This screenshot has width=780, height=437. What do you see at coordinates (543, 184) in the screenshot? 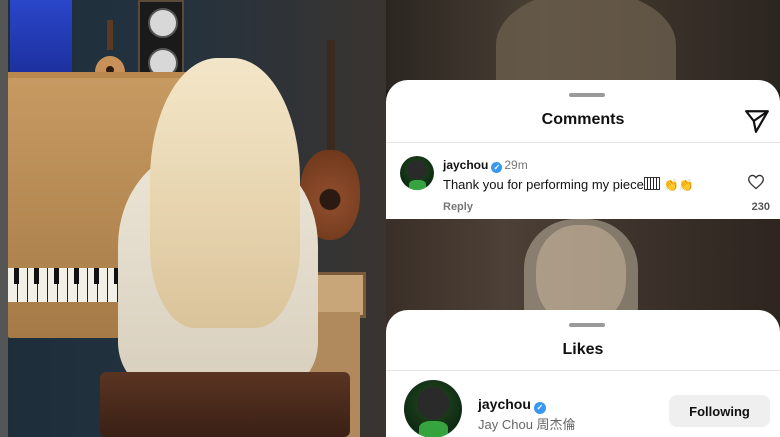
I see `comment-text: Thank you for performing my piece` at bounding box center [543, 184].